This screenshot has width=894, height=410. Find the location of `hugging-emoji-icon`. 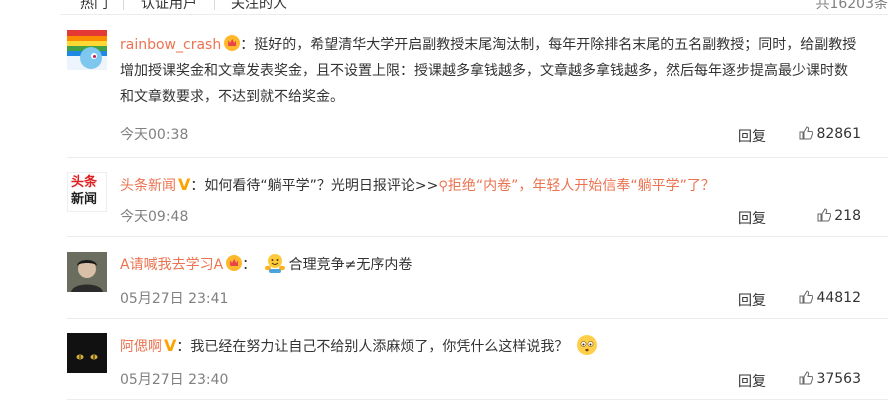

hugging-emoji-icon is located at coordinates (274, 263).